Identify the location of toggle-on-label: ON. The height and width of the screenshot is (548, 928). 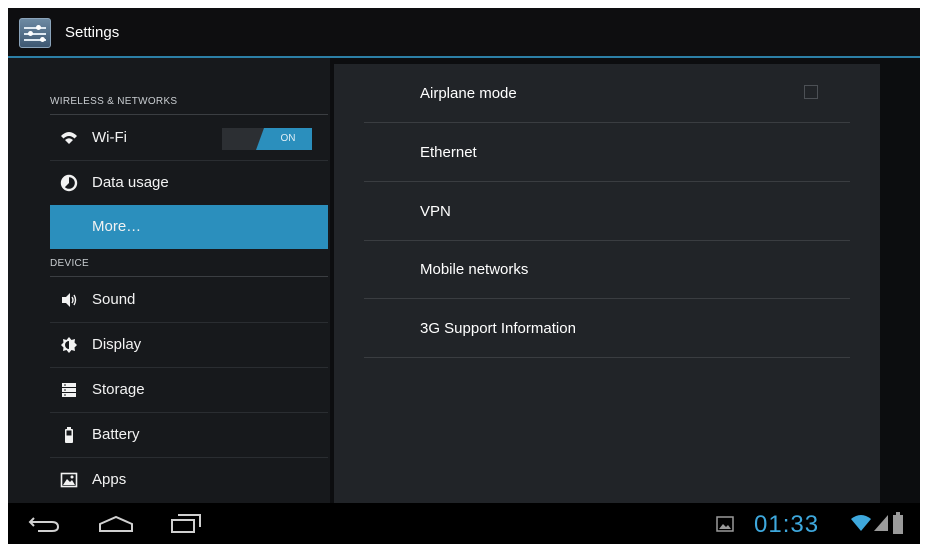
(284, 139).